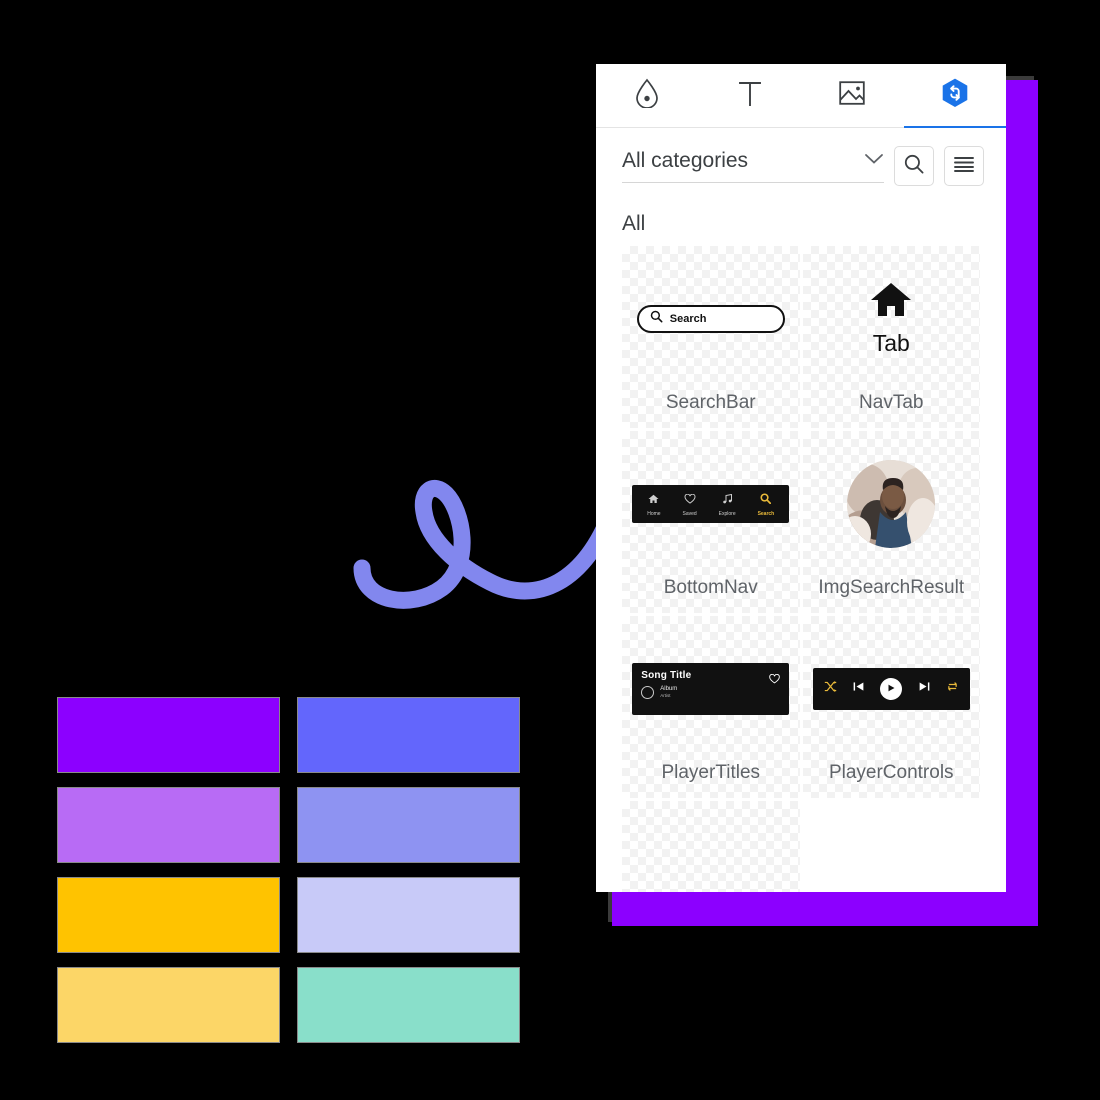 Image resolution: width=1100 pixels, height=1100 pixels. I want to click on category-filter-row: All categories, so click(801, 157).